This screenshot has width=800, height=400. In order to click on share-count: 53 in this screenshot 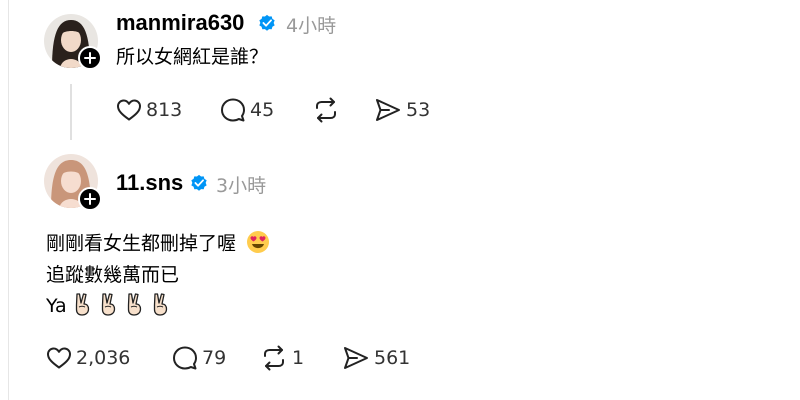, I will do `click(418, 110)`.